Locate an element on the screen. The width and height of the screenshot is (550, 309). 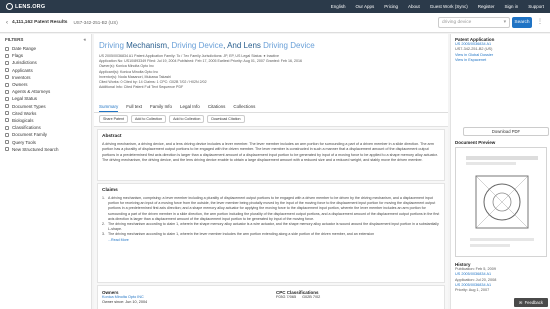
chat-icon: ✉ is located at coordinates (521, 302).